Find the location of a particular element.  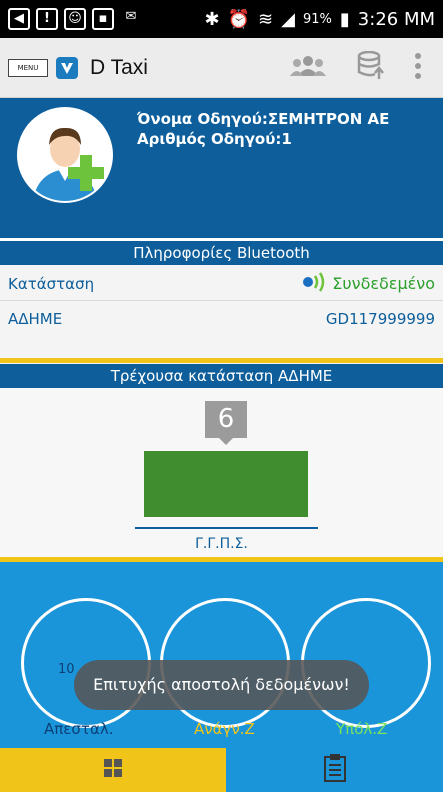

alert-icon: ! is located at coordinates (47, 19).